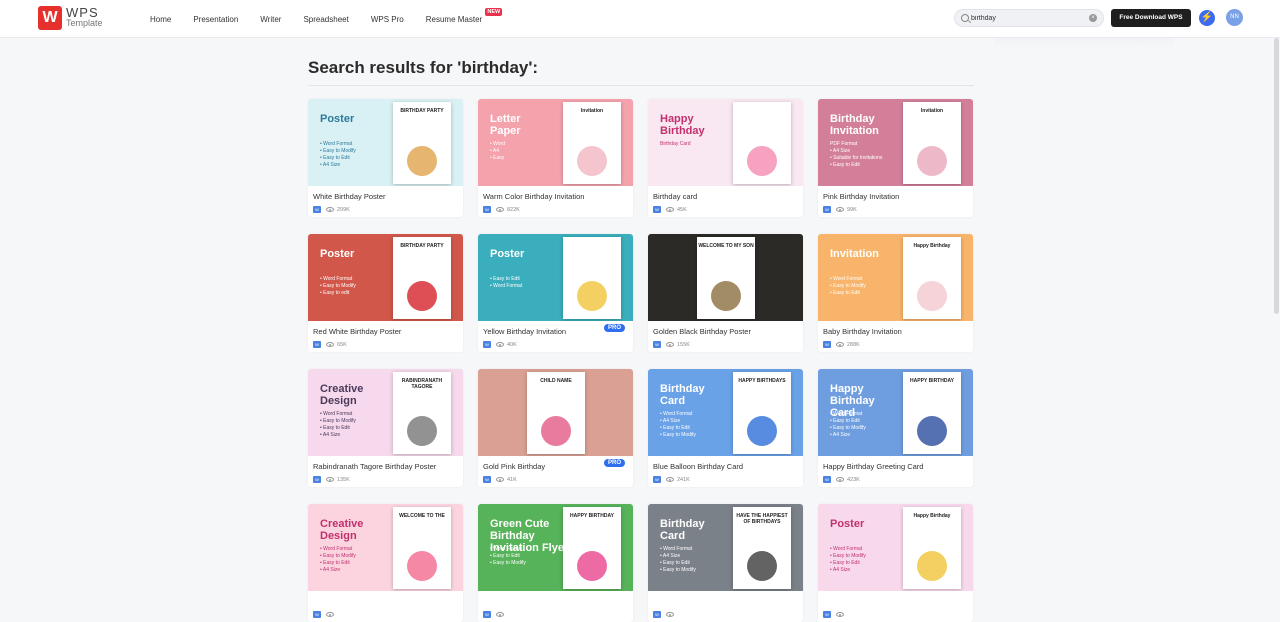 Image resolution: width=1280 pixels, height=622 pixels. What do you see at coordinates (675, 196) in the screenshot?
I see `card-title: Birthday card` at bounding box center [675, 196].